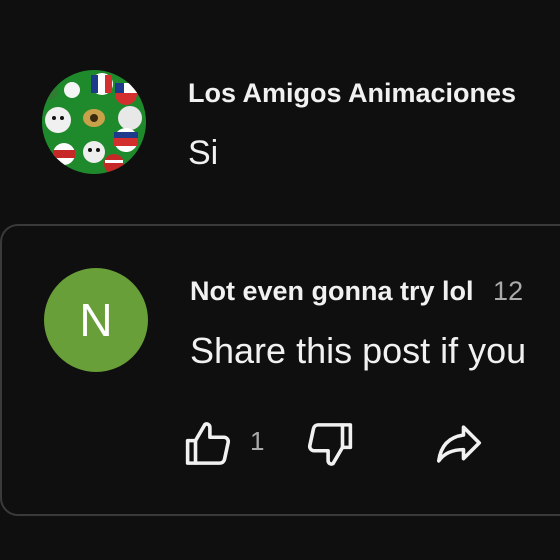 This screenshot has width=560, height=560. What do you see at coordinates (352, 93) in the screenshot?
I see `reply-author-name: Los Amigos Animaciones` at bounding box center [352, 93].